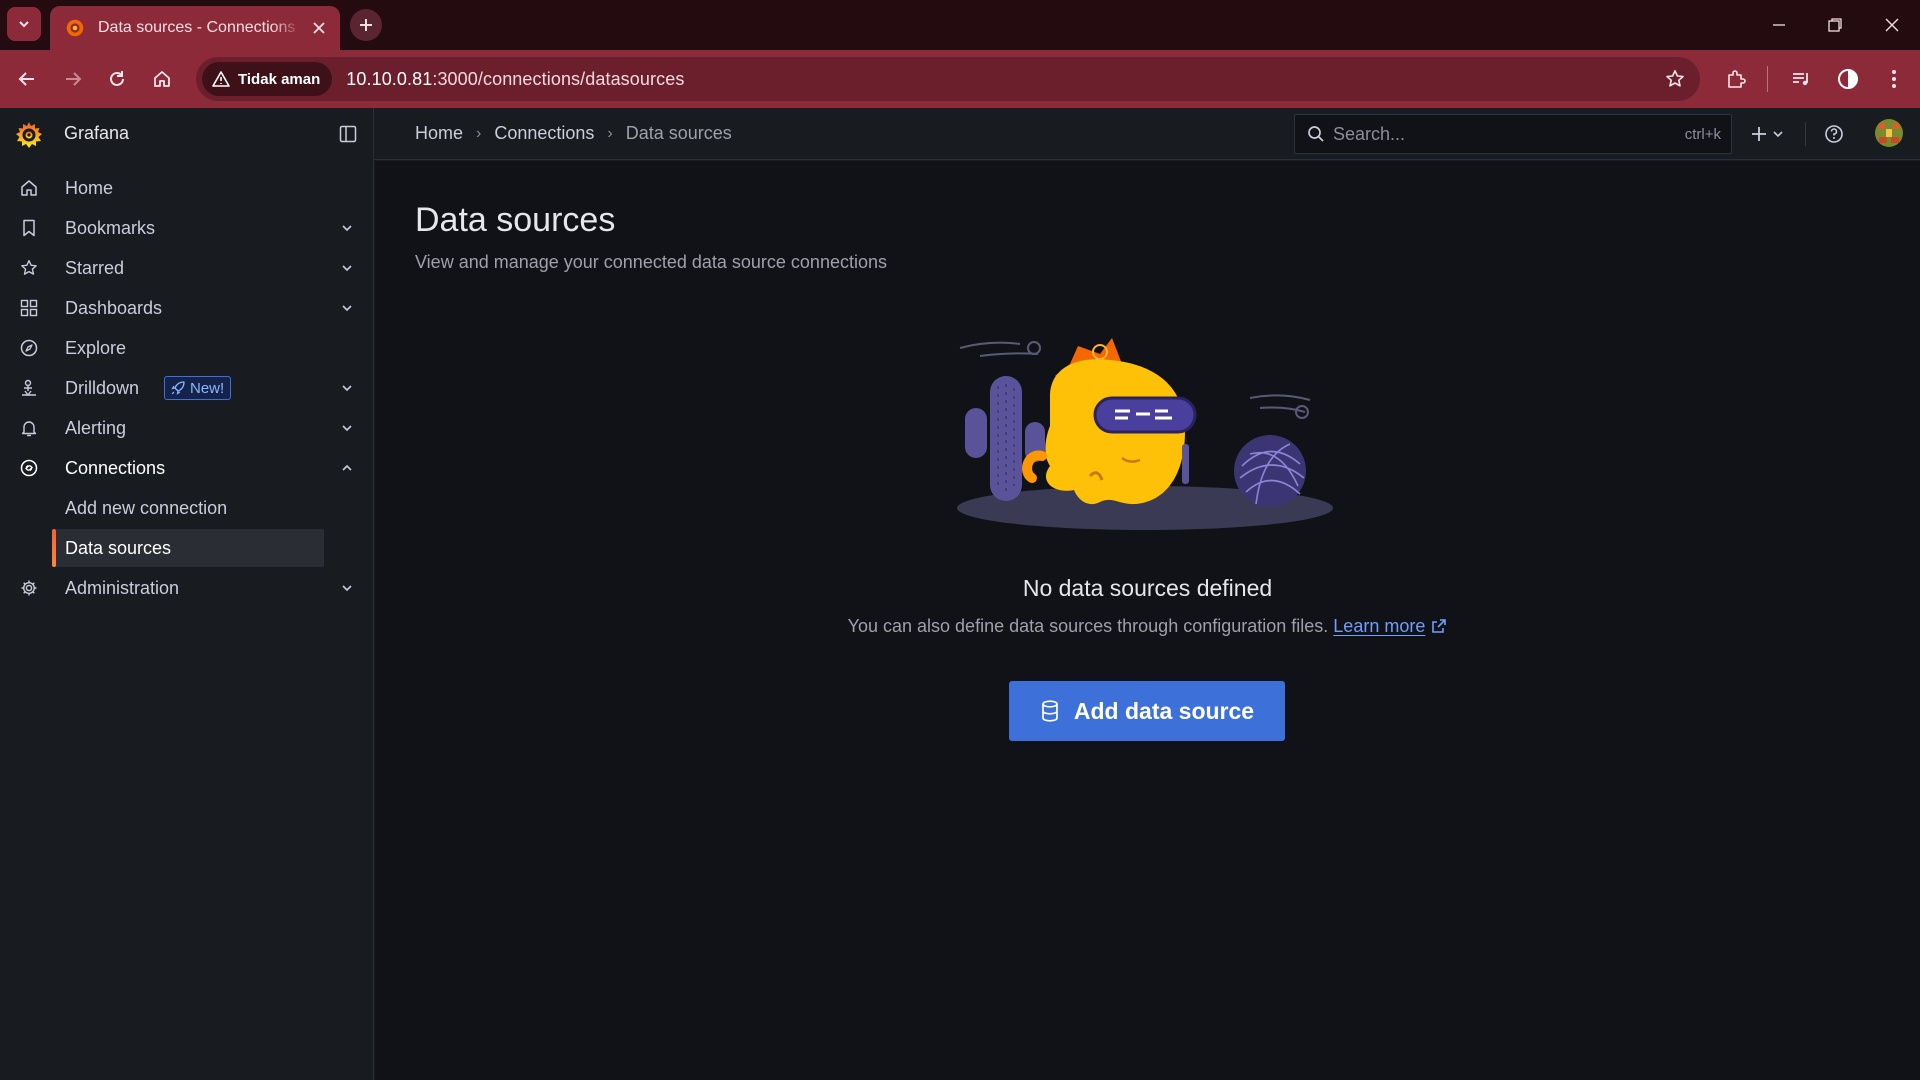 This screenshot has width=1920, height=1080. I want to click on url-path: :3000/connections/datasources, so click(558, 78).